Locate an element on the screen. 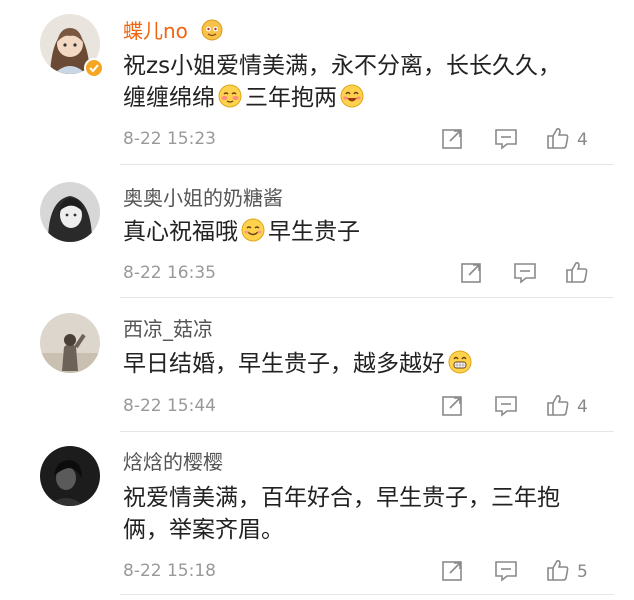 The width and height of the screenshot is (634, 600). comment-line: 早生贵子 is located at coordinates (314, 232).